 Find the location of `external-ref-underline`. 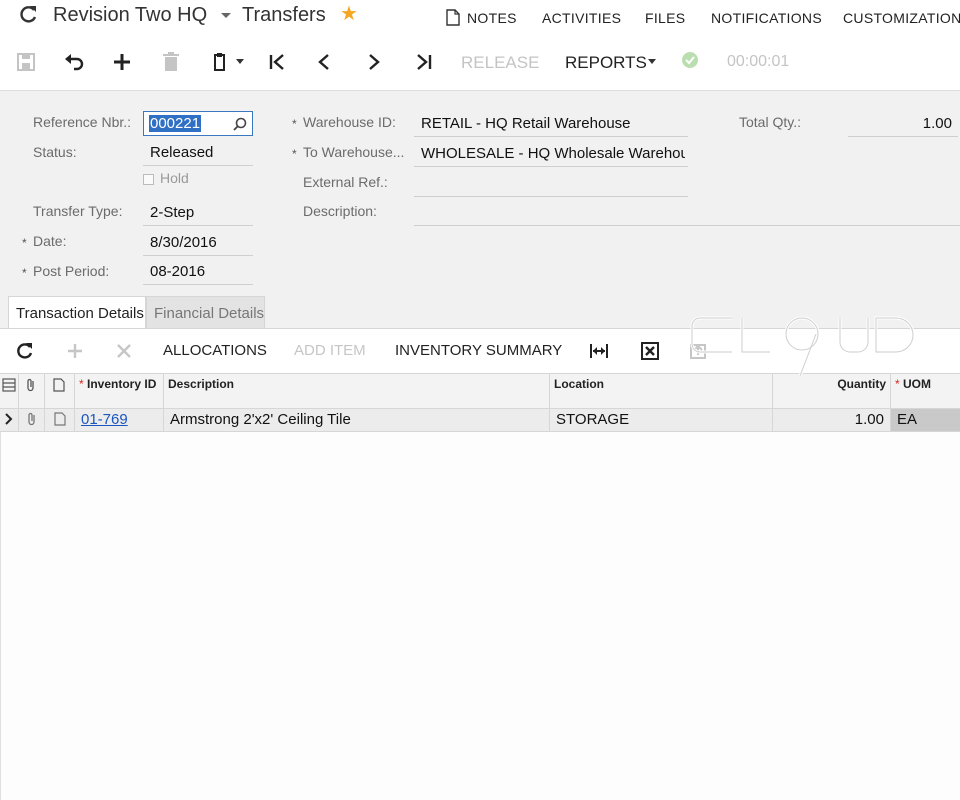

external-ref-underline is located at coordinates (551, 196).